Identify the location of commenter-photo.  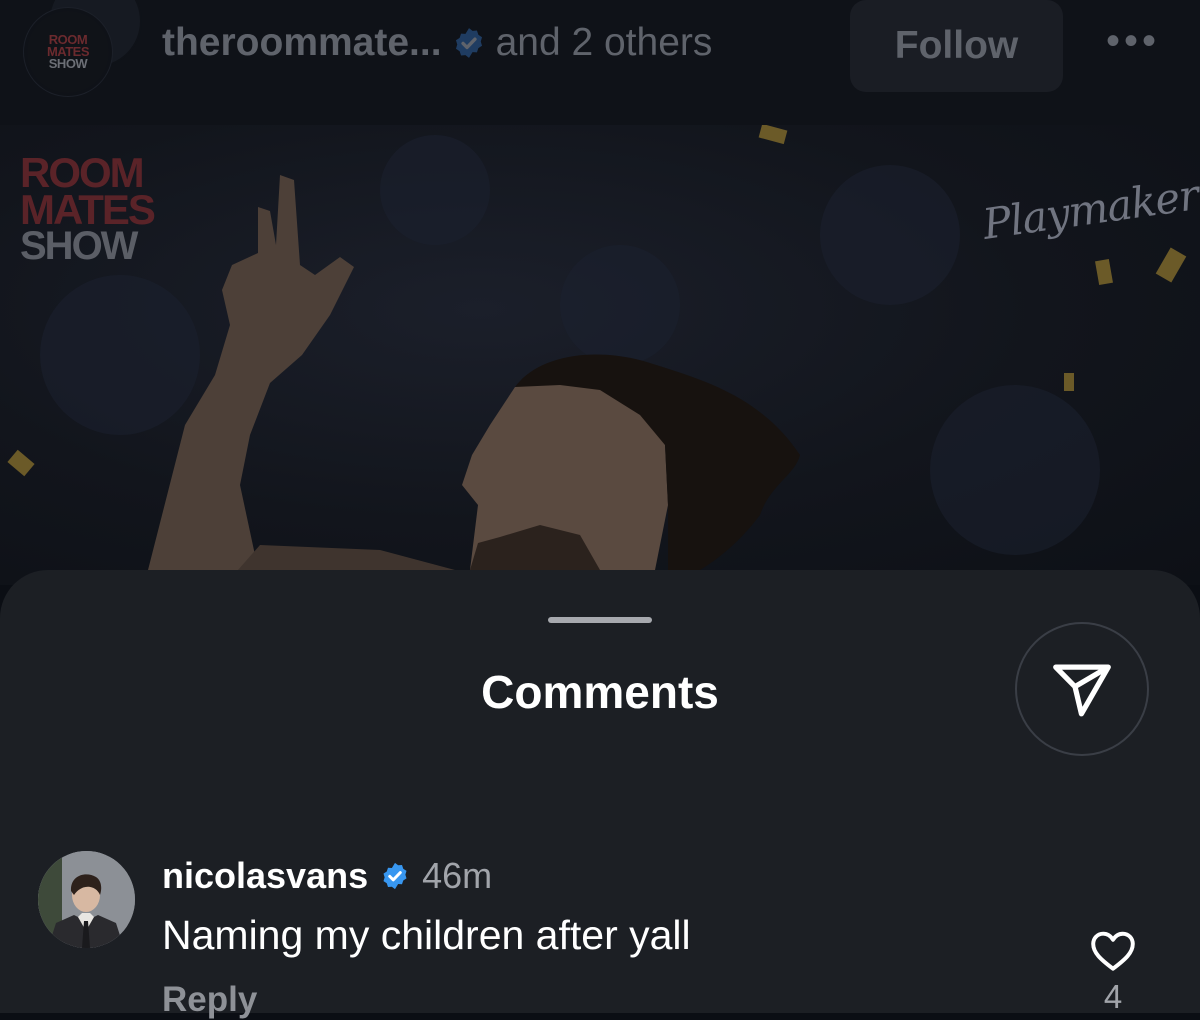
(86, 899).